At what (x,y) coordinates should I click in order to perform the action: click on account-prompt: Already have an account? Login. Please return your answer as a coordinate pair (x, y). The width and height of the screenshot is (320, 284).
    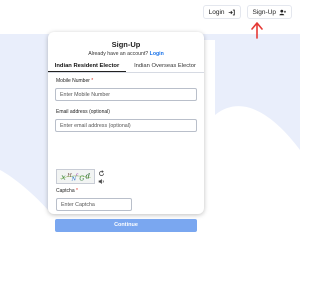
    Looking at the image, I should click on (126, 54).